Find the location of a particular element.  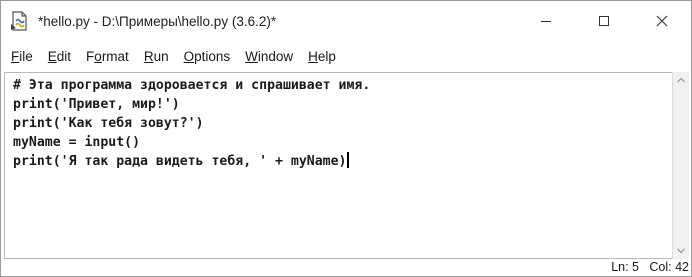

maximize-icon is located at coordinates (604, 21).